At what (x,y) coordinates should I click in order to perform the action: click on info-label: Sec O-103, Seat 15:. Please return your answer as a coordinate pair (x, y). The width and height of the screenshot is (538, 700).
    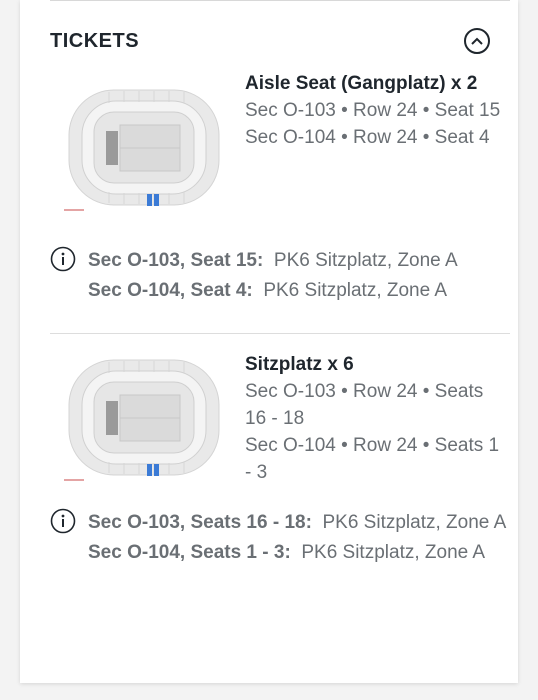
    Looking at the image, I should click on (176, 260).